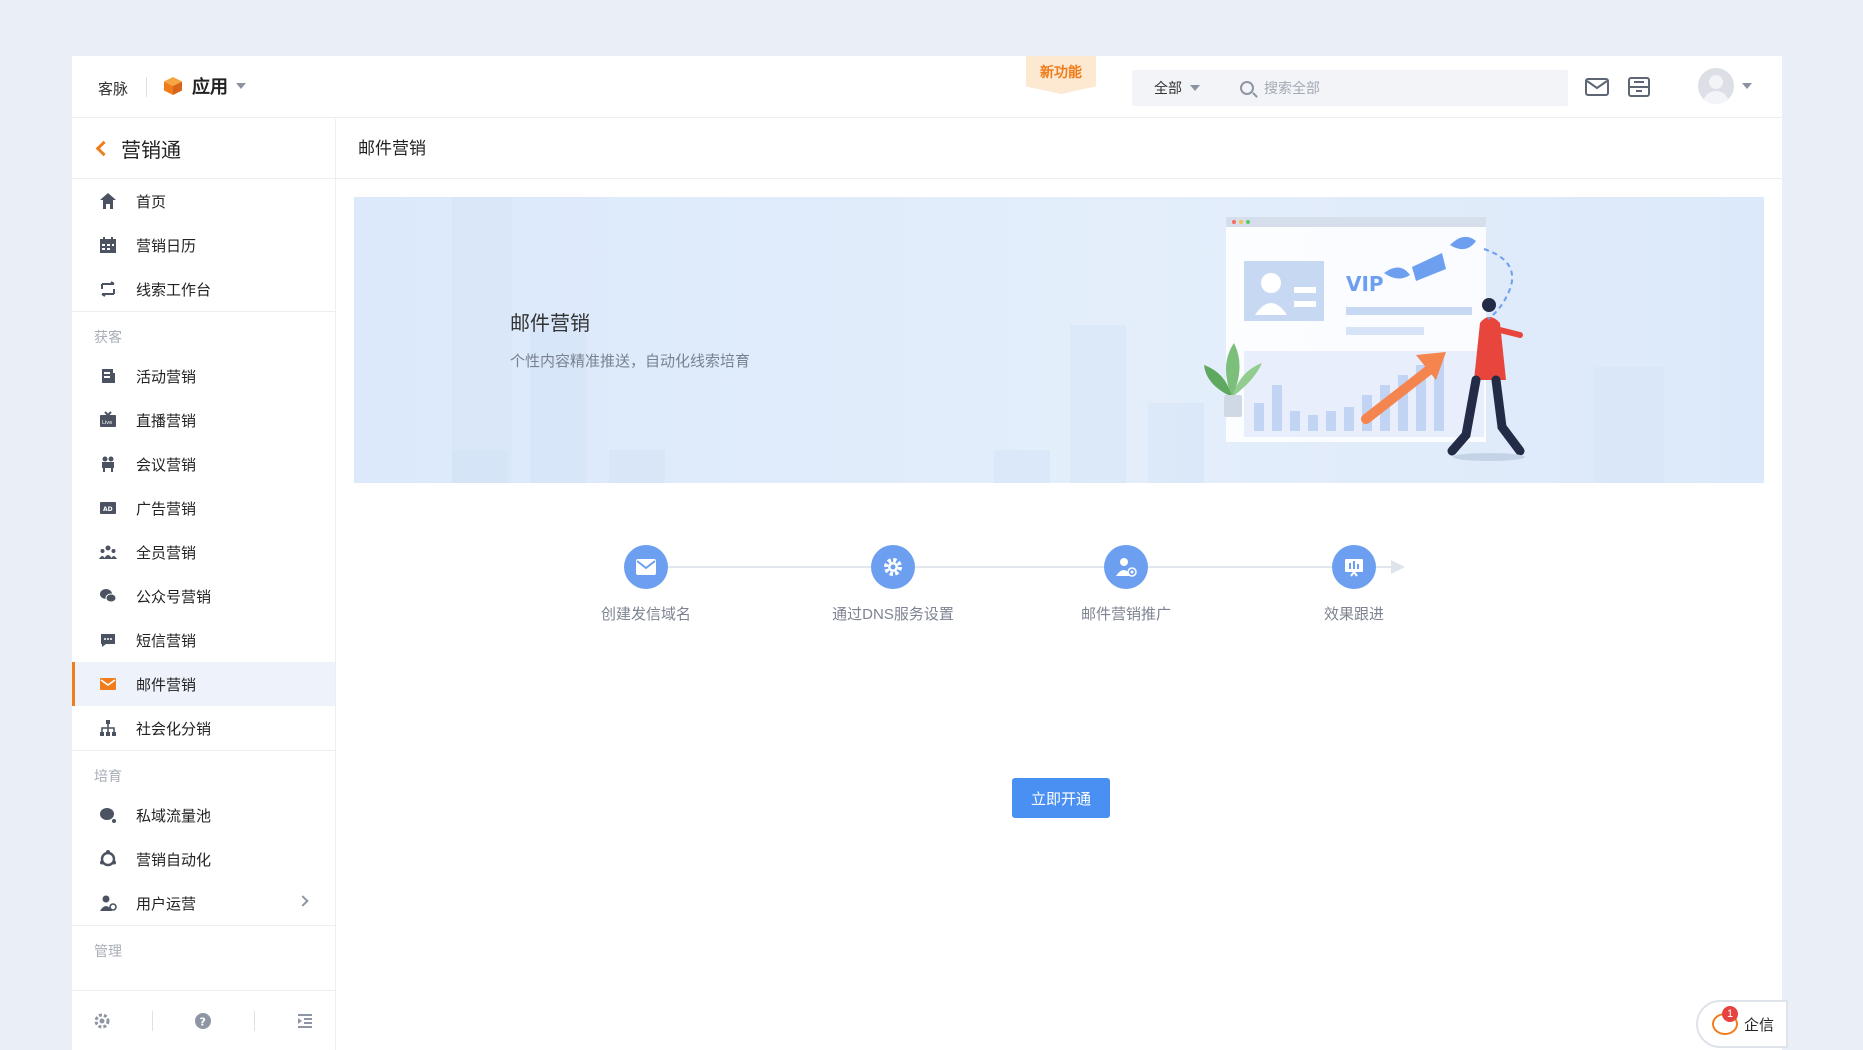  What do you see at coordinates (204, 86) in the screenshot?
I see `app-switcher: 应用` at bounding box center [204, 86].